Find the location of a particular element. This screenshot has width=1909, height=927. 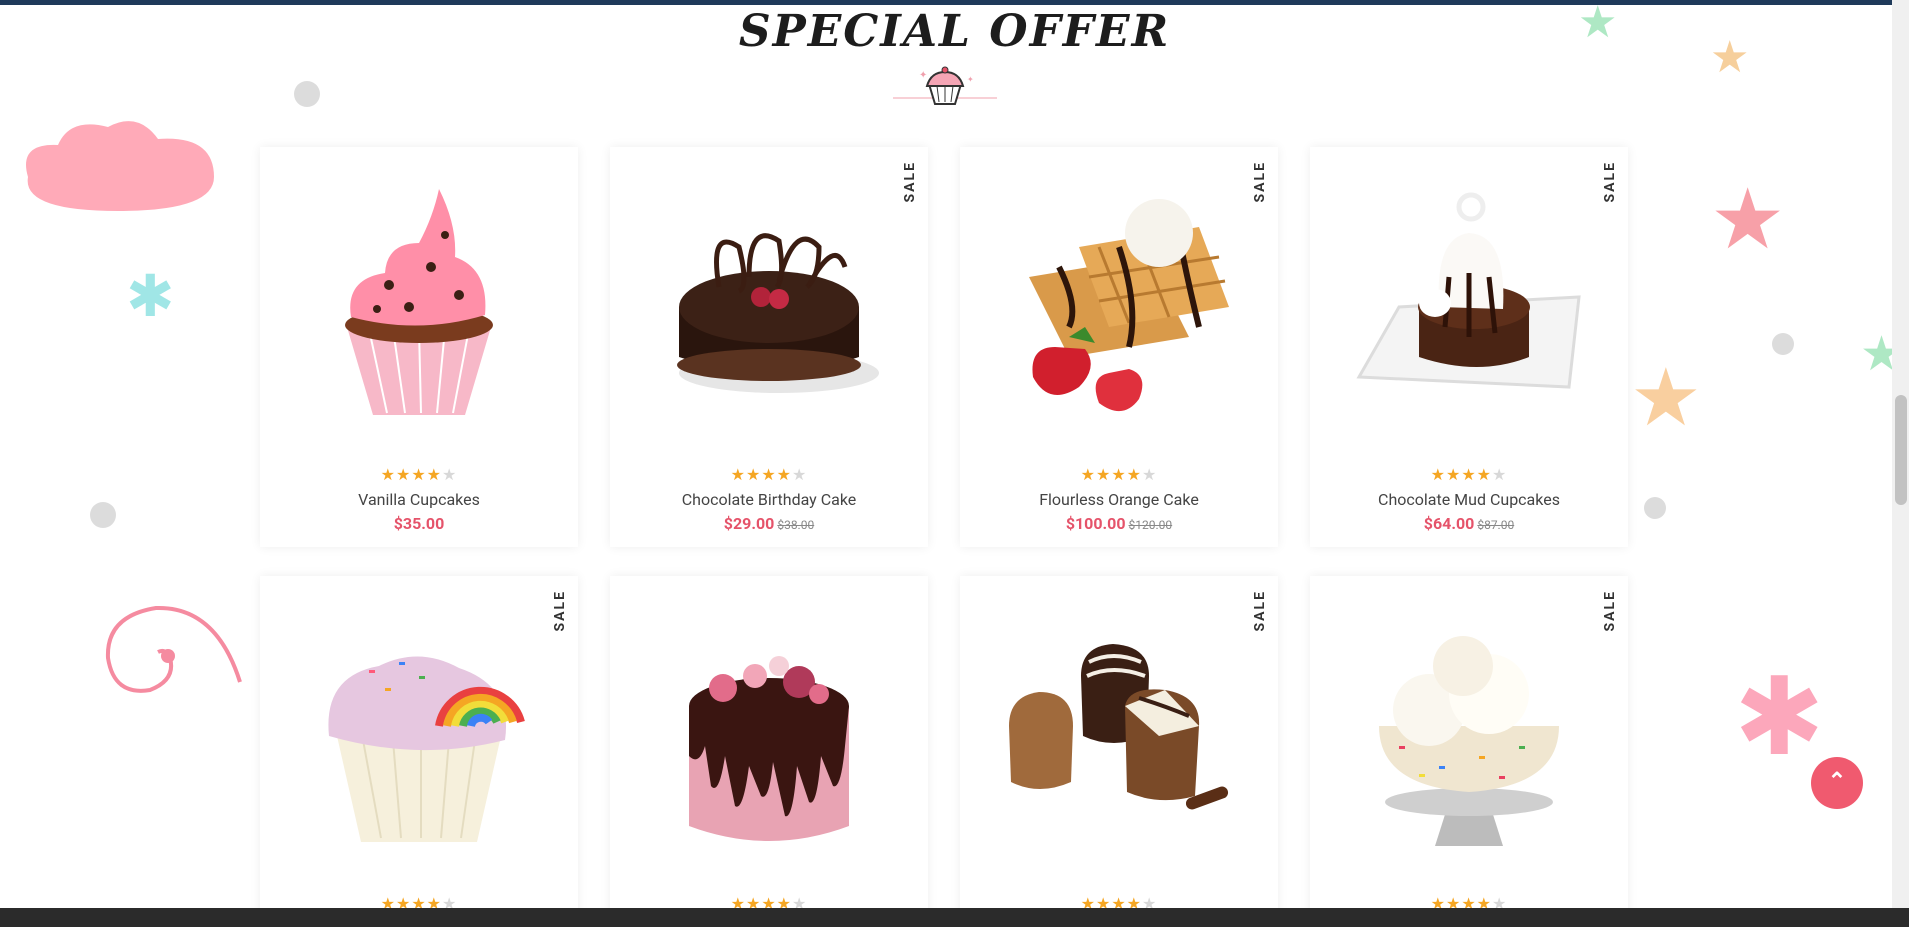

chocolate-mud-cake-plate-image is located at coordinates (1469, 307).